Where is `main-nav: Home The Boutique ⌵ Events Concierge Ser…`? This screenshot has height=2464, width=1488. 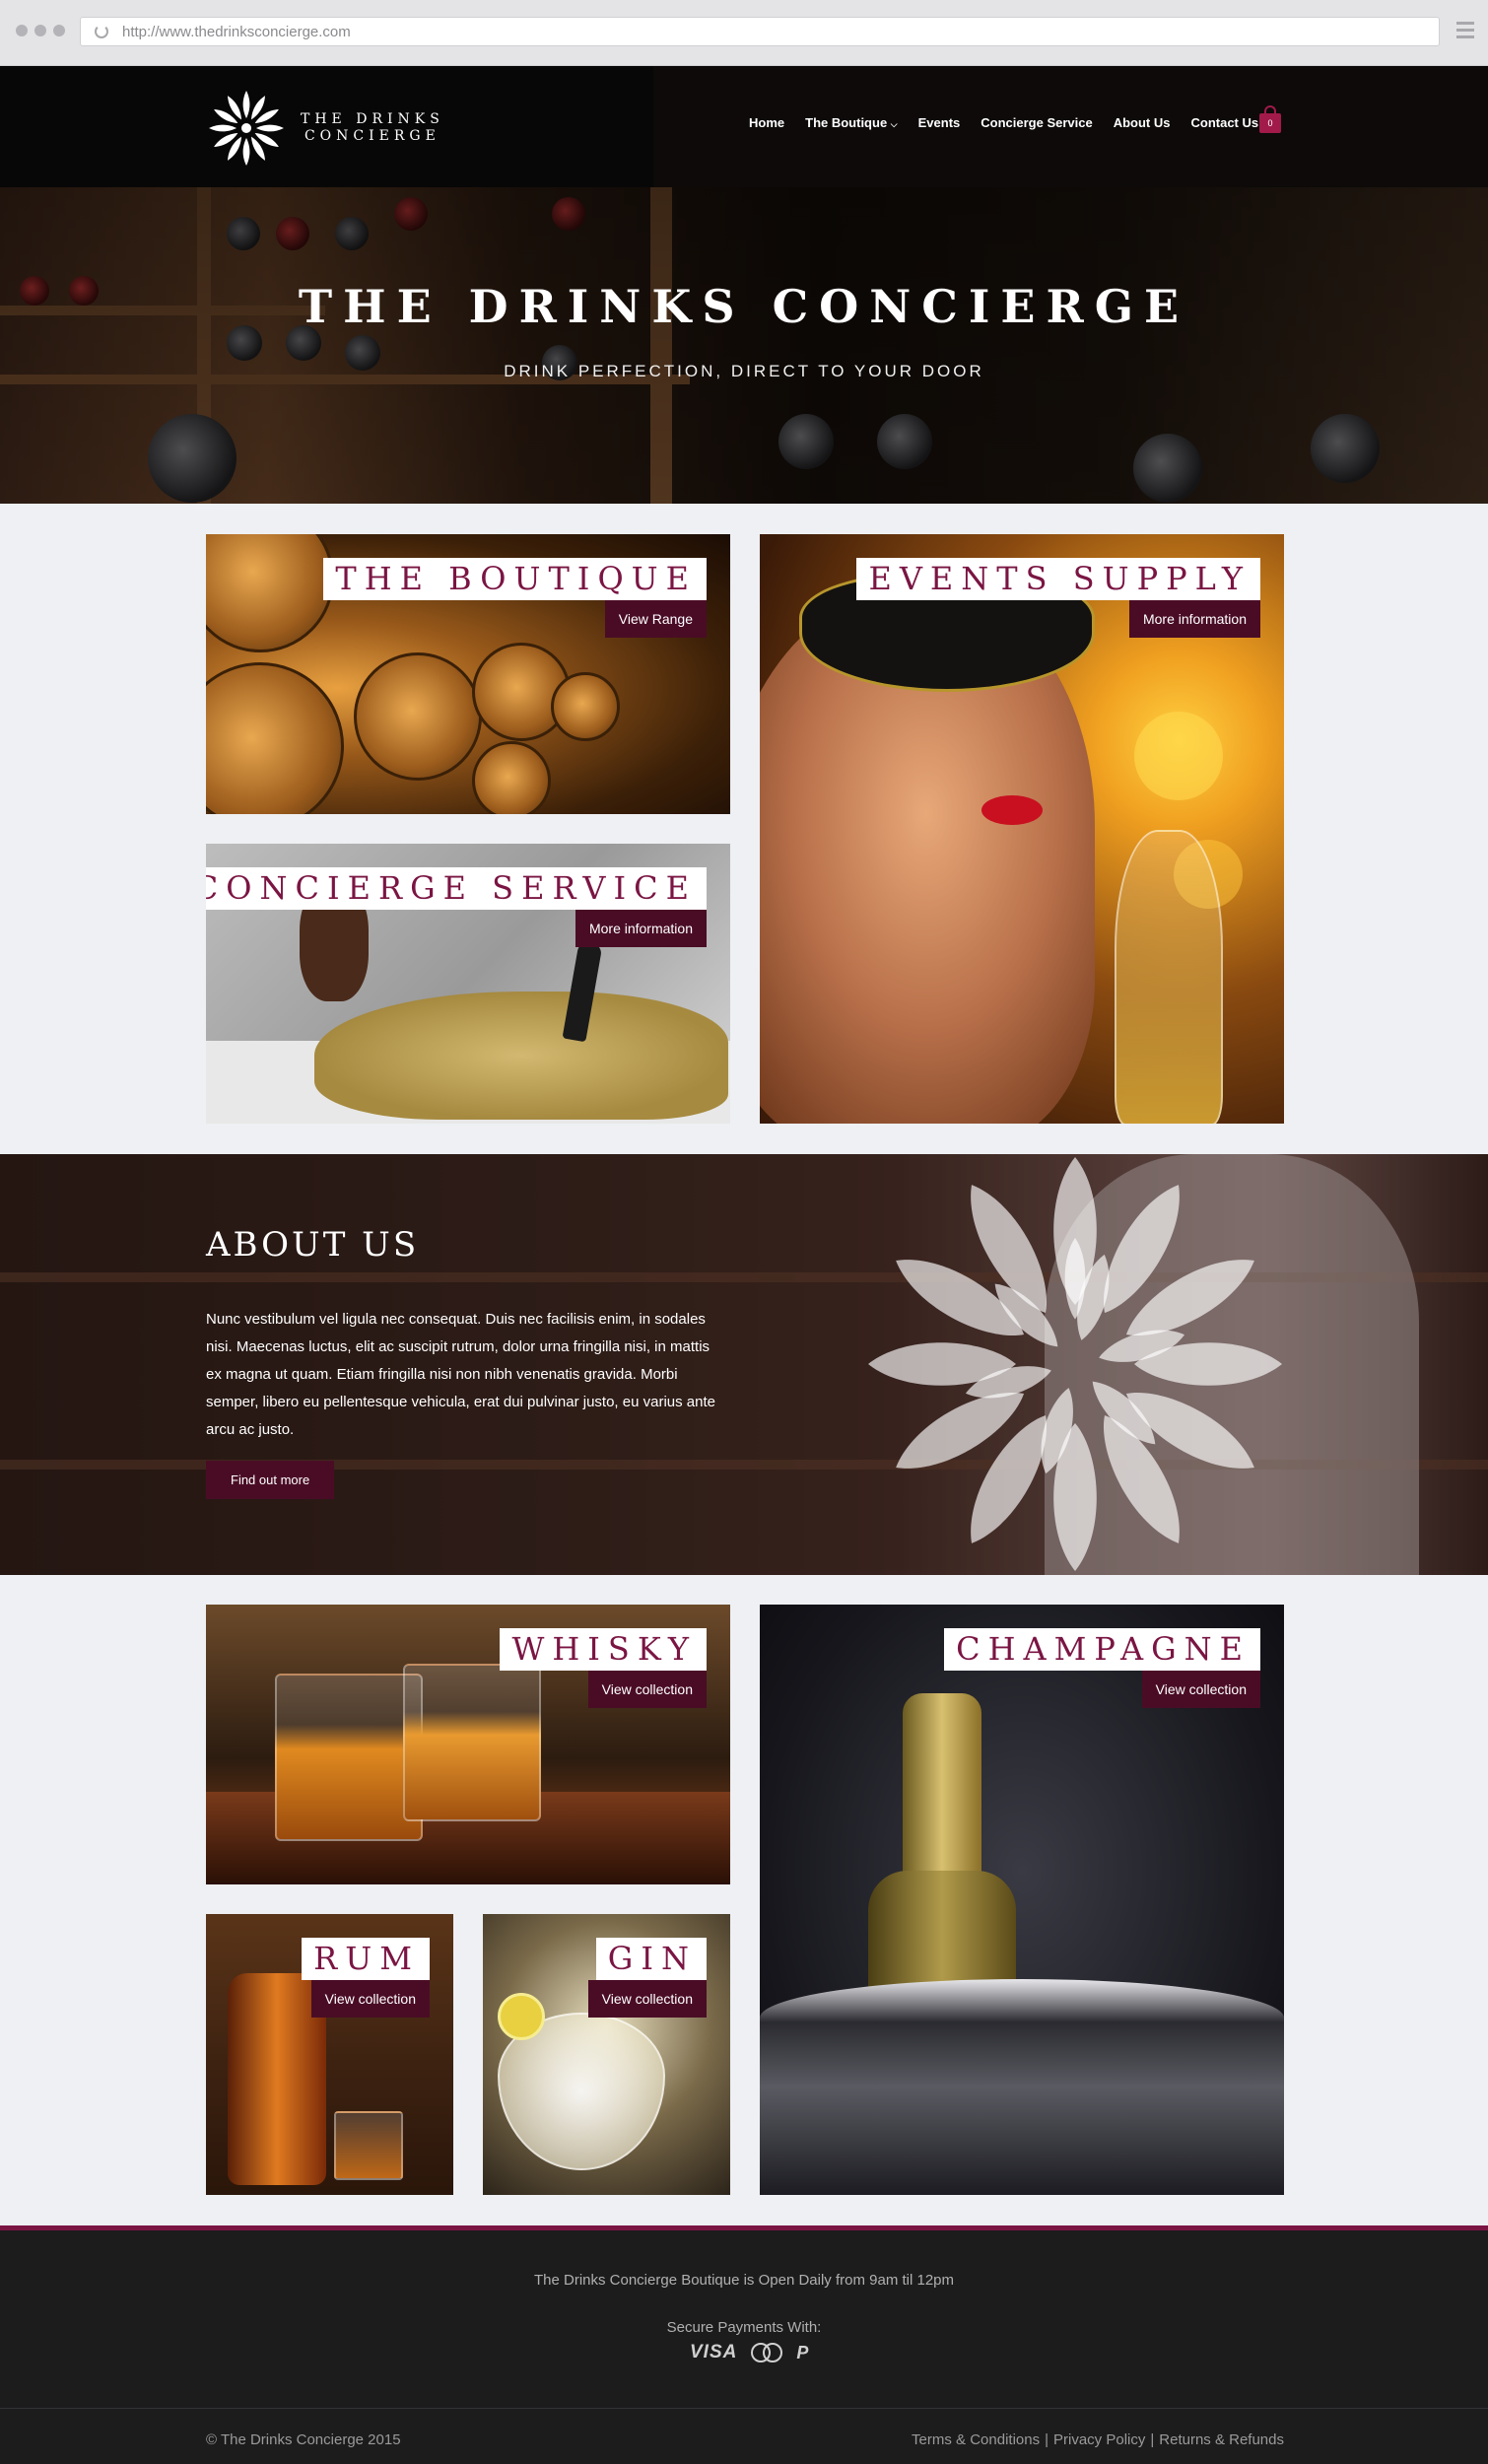 main-nav: Home The Boutique ⌵ Events Concierge Ser… is located at coordinates (1004, 122).